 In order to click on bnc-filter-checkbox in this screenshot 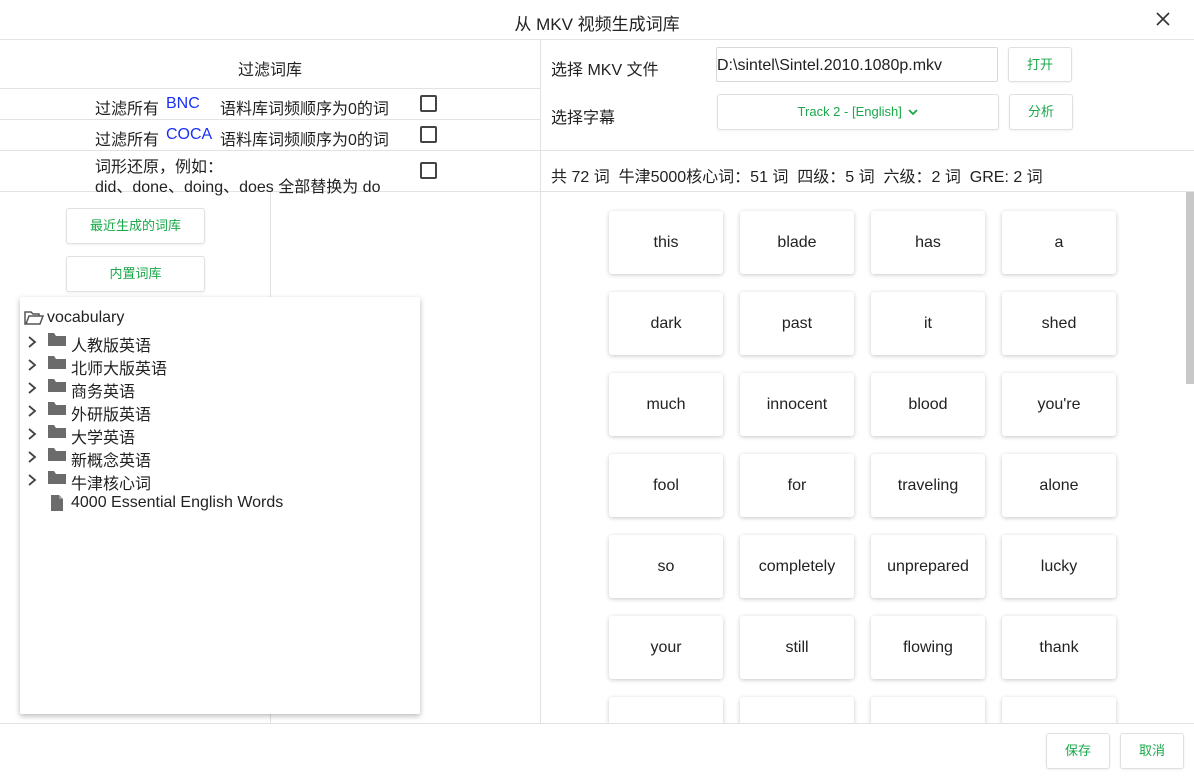, I will do `click(428, 103)`.